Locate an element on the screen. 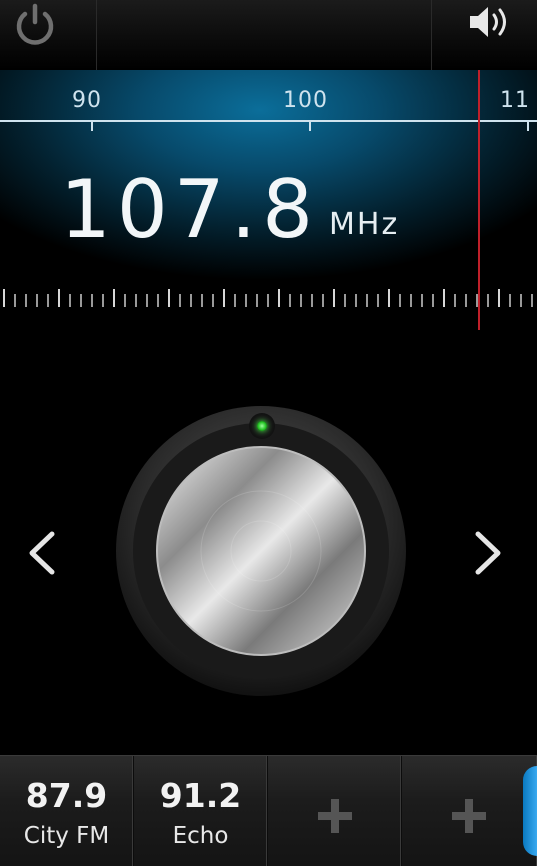  volume-button is located at coordinates (490, 22).